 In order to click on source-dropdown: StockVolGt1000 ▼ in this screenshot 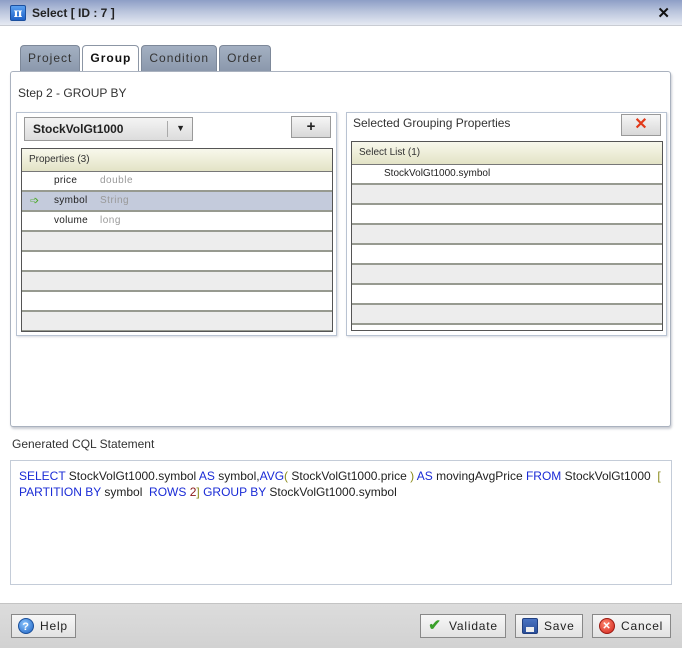, I will do `click(108, 129)`.